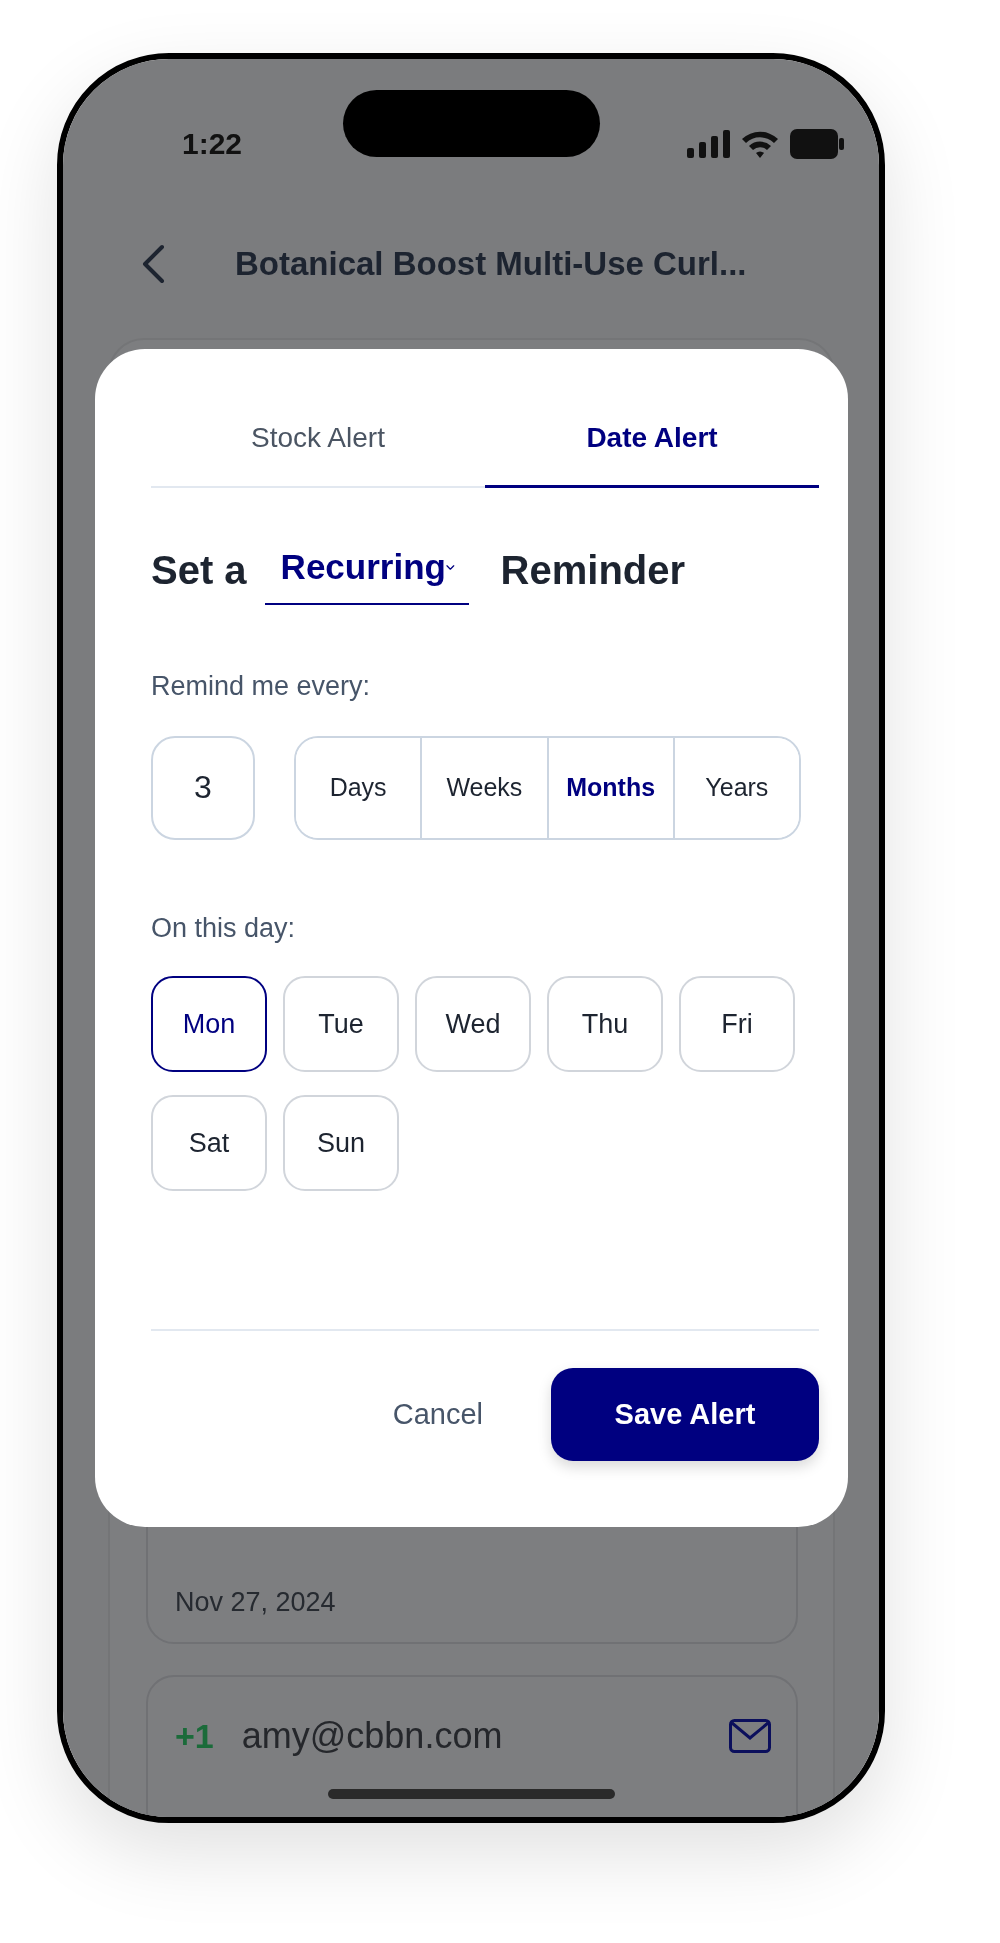 This screenshot has height=1943, width=1000. What do you see at coordinates (593, 570) in the screenshot?
I see `heading-text: Reminder` at bounding box center [593, 570].